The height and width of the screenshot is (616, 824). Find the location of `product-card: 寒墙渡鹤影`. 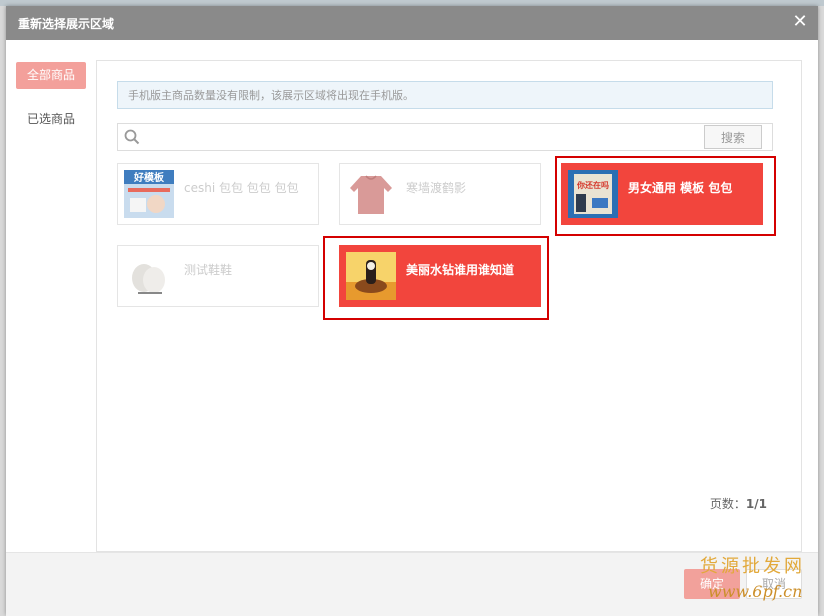

product-card: 寒墙渡鹤影 is located at coordinates (440, 194).